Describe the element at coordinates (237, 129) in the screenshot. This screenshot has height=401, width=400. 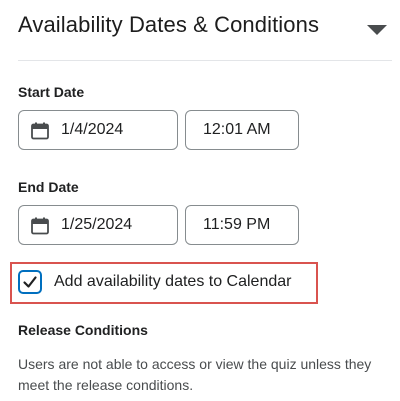
I see `start-time-value: 12:01 AM` at that location.